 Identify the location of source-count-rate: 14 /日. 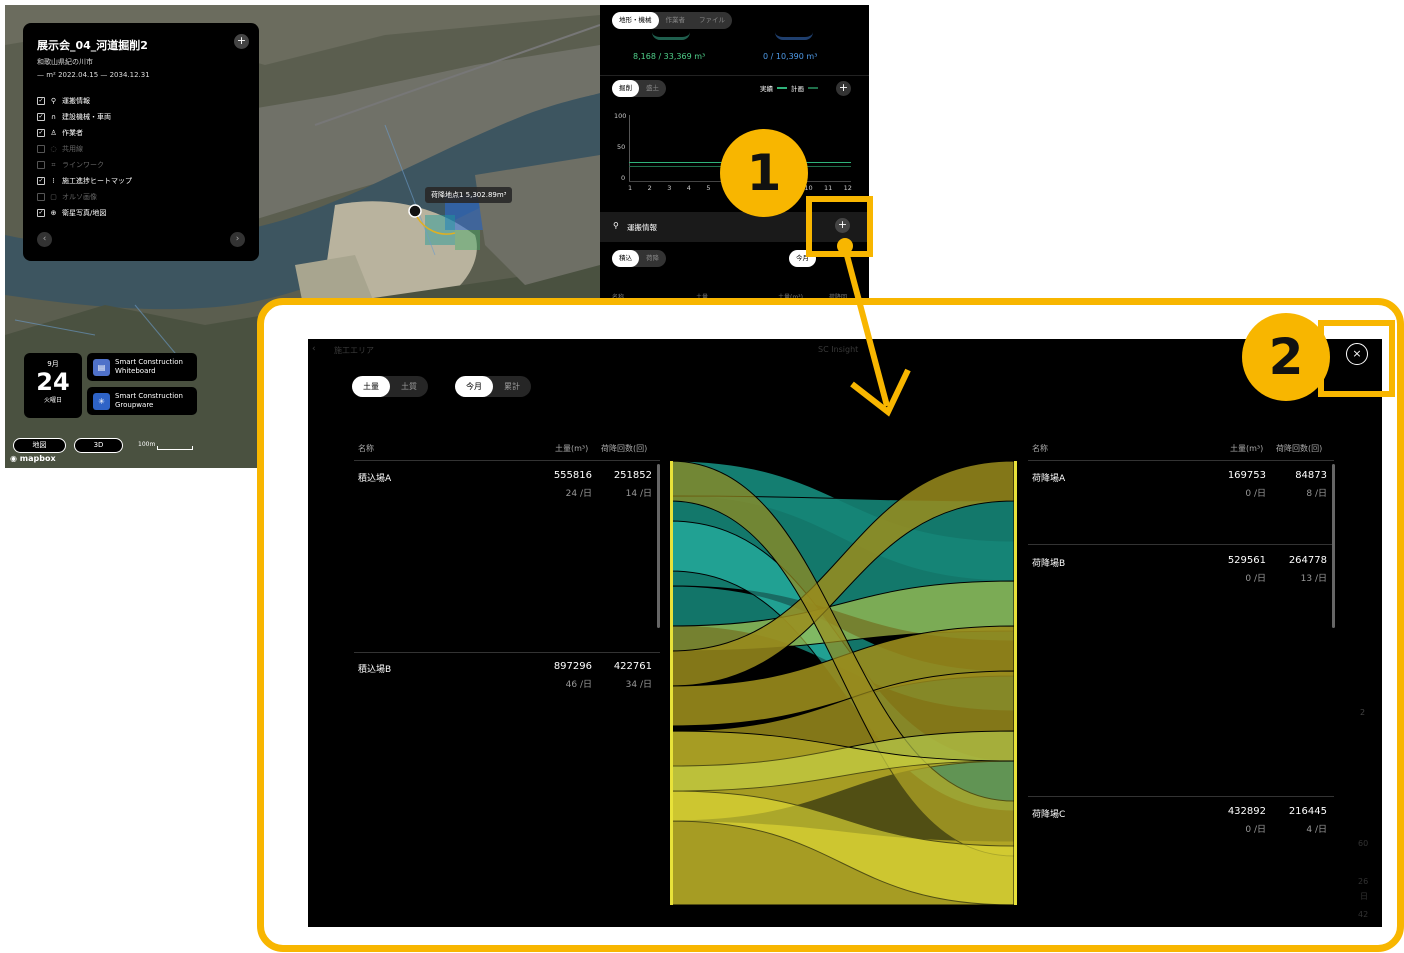
(638, 494).